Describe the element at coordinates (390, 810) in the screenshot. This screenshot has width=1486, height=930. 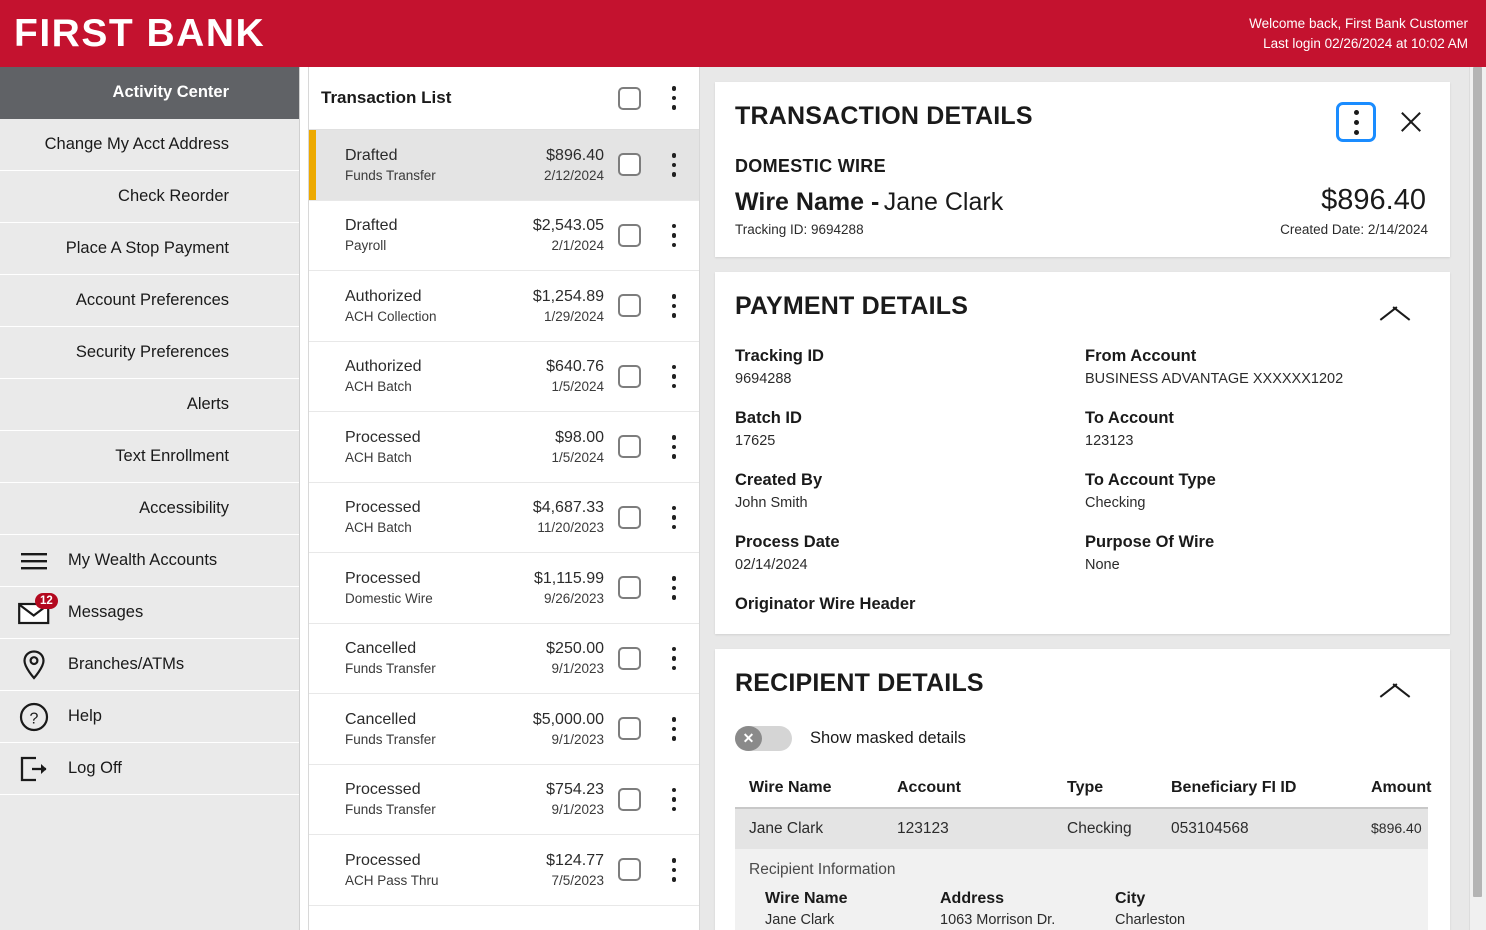
I see `transaction-type: Funds Transfer` at that location.